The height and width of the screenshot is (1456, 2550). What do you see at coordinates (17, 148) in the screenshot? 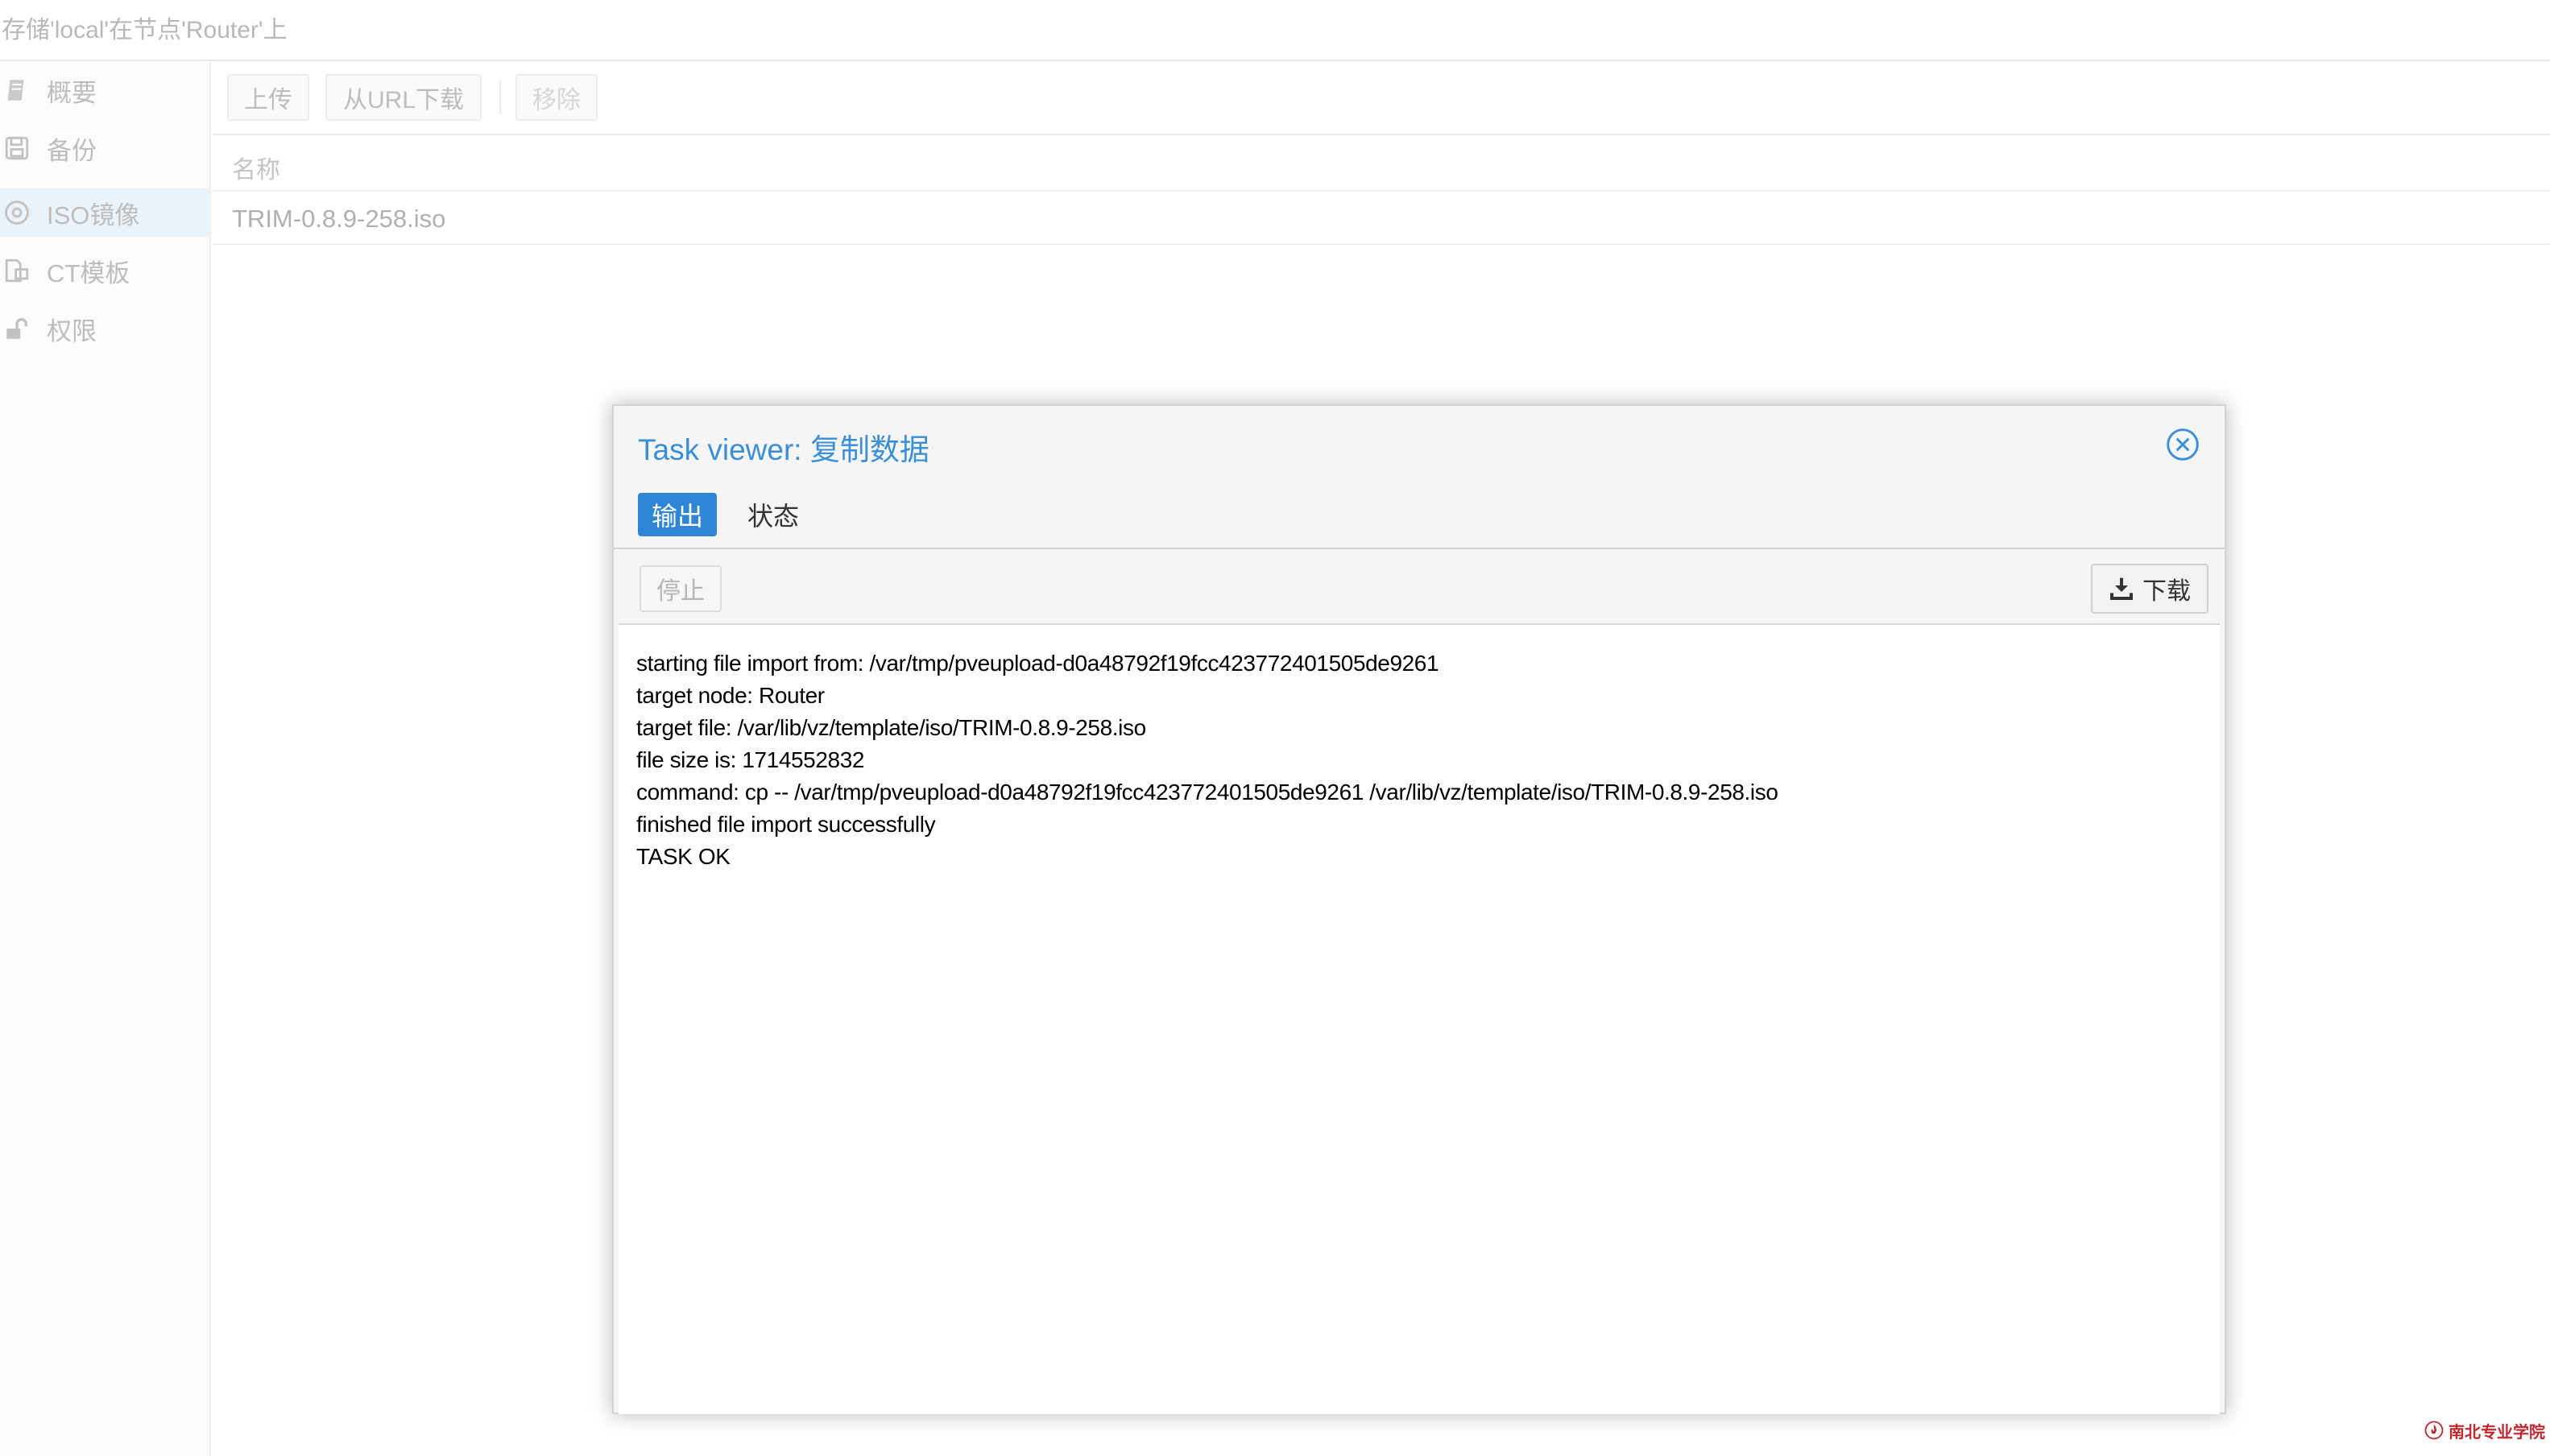
I see `floppy-disk-icon` at bounding box center [17, 148].